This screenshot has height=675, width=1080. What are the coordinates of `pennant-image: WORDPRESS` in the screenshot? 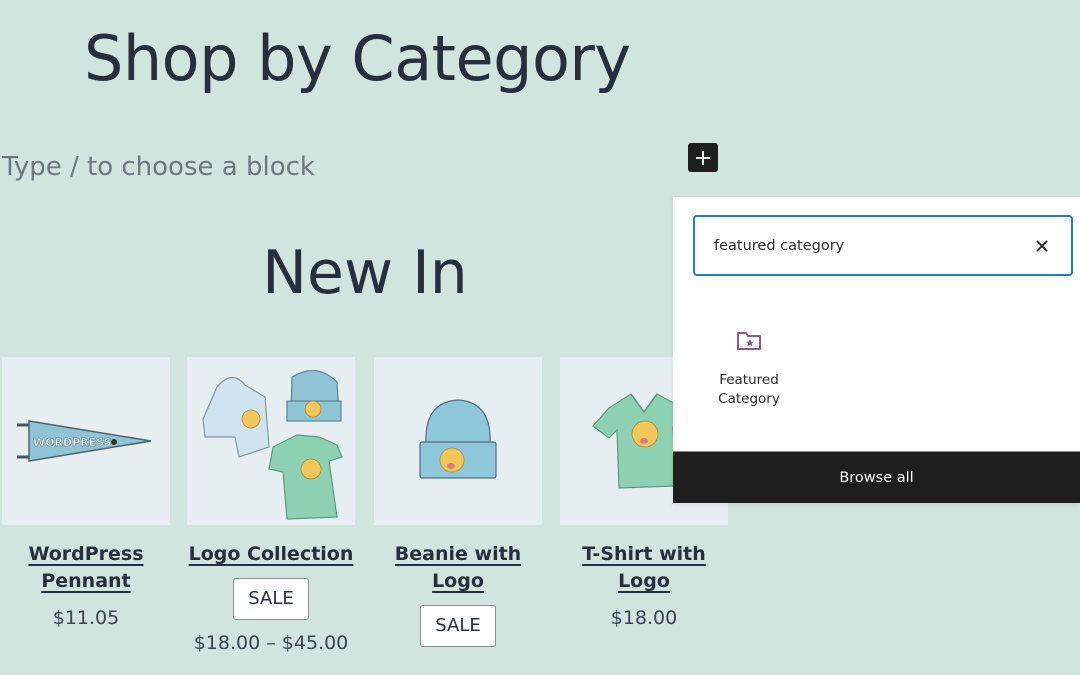 It's located at (84, 441).